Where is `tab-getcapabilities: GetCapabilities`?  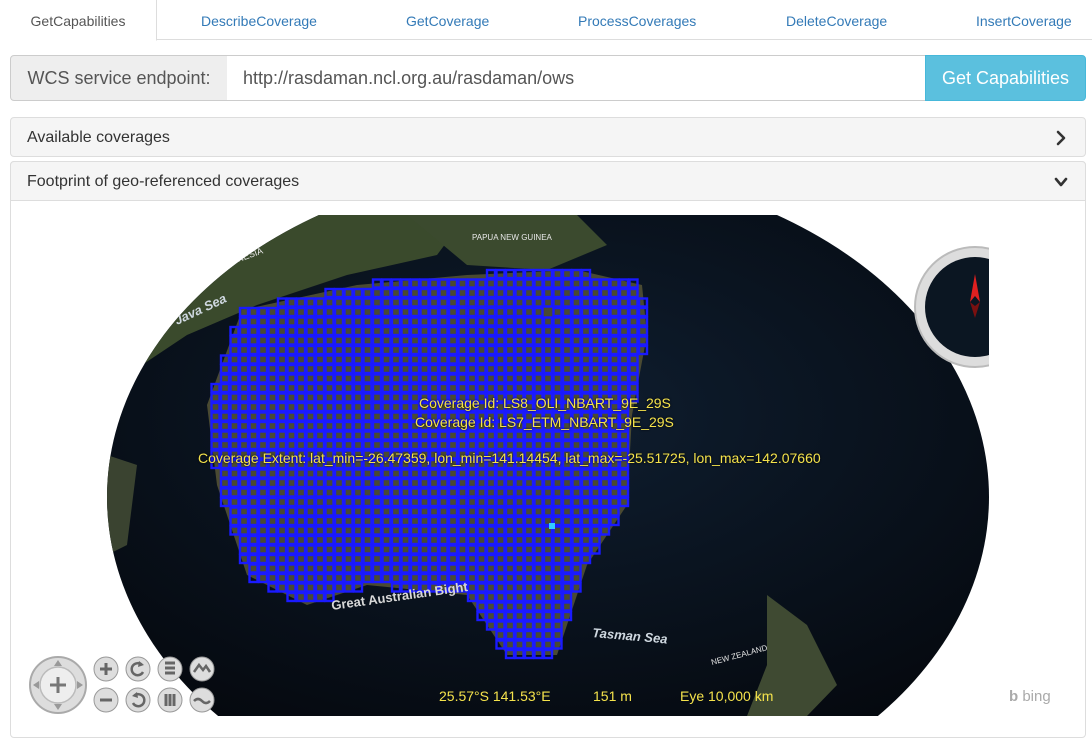
tab-getcapabilities: GetCapabilities is located at coordinates (78, 20).